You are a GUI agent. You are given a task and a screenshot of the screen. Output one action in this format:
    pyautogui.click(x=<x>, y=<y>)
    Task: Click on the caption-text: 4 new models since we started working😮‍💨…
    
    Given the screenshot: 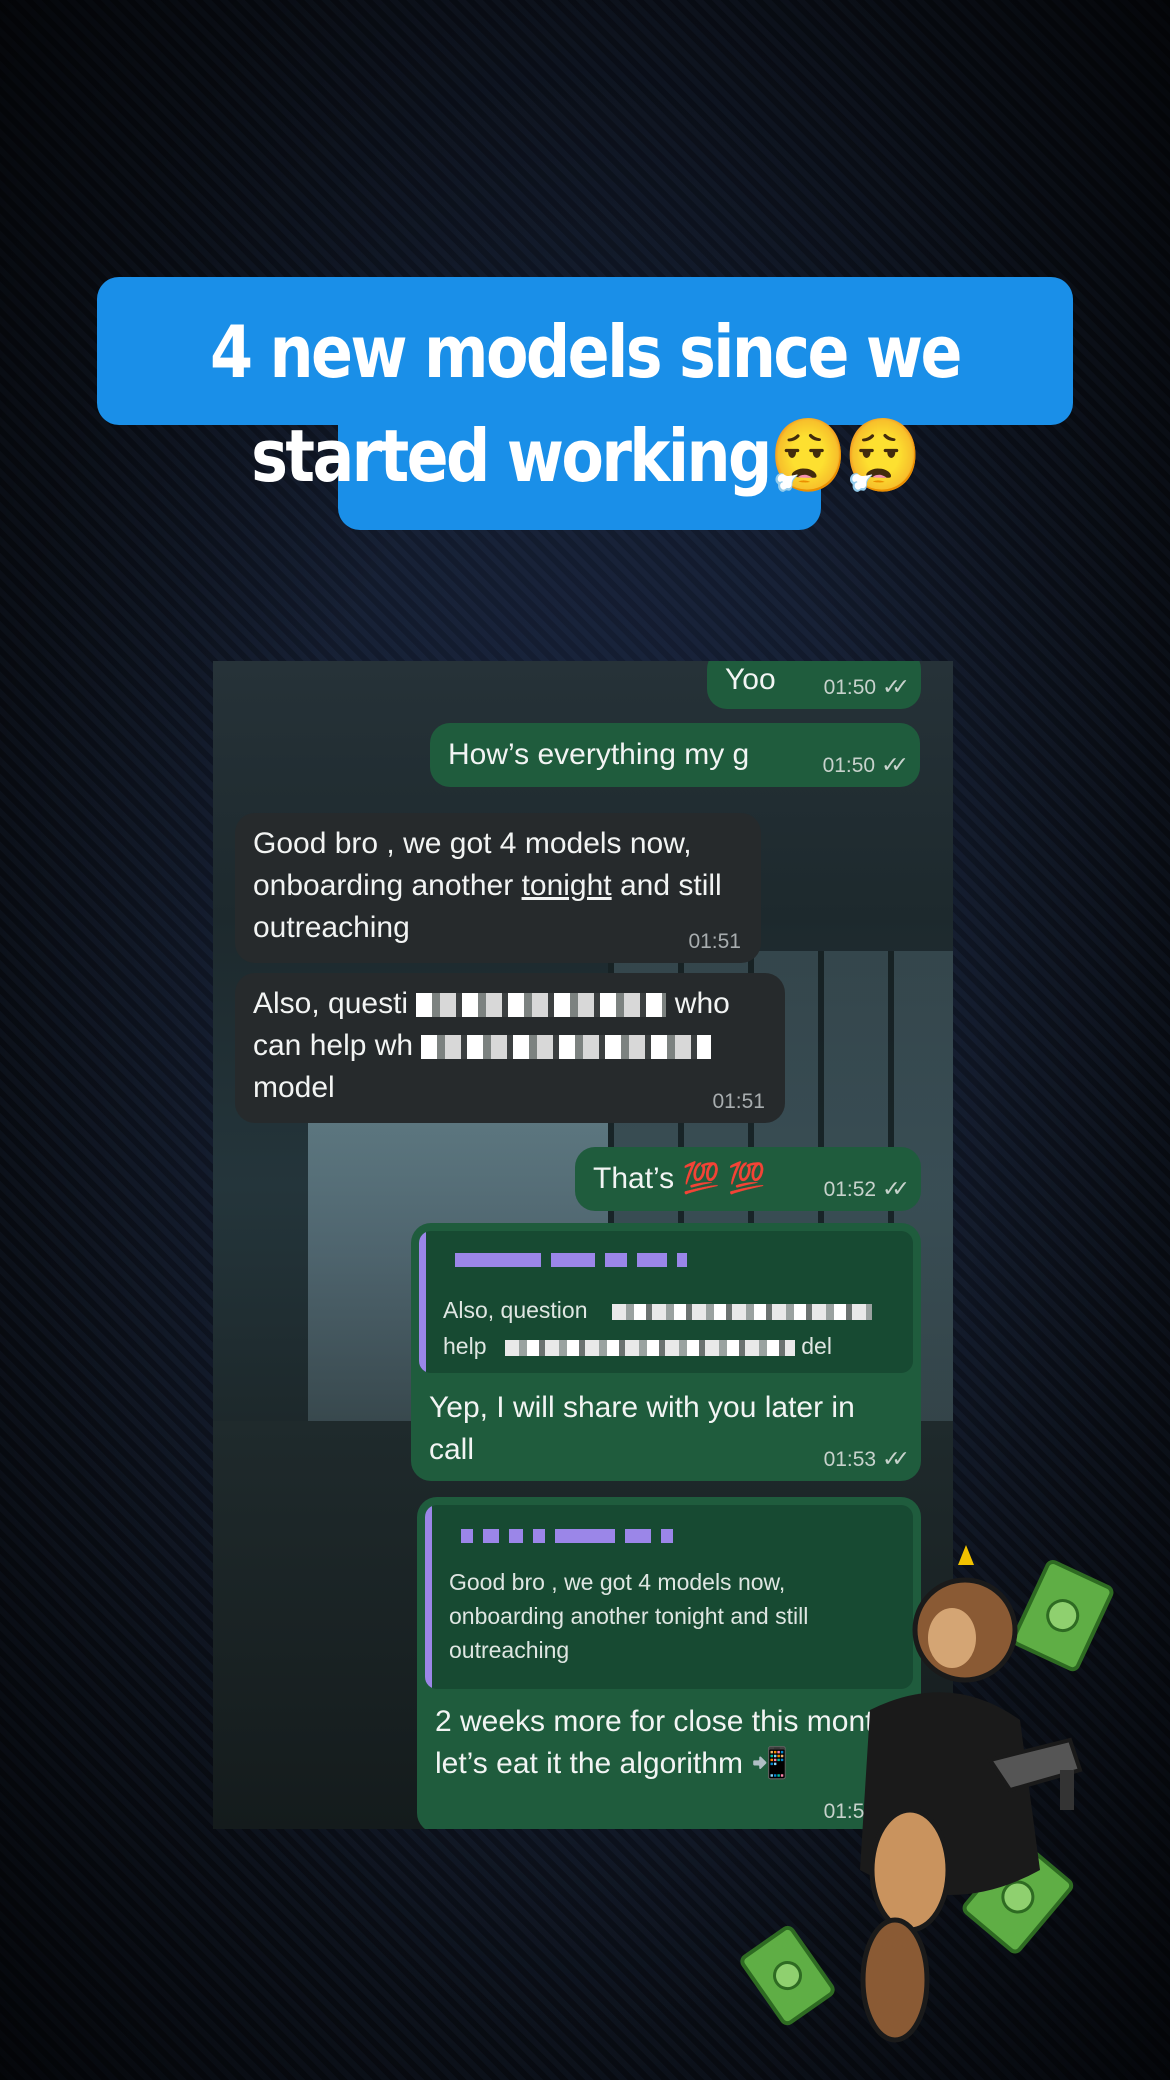 What is the action you would take?
    pyautogui.click(x=586, y=404)
    